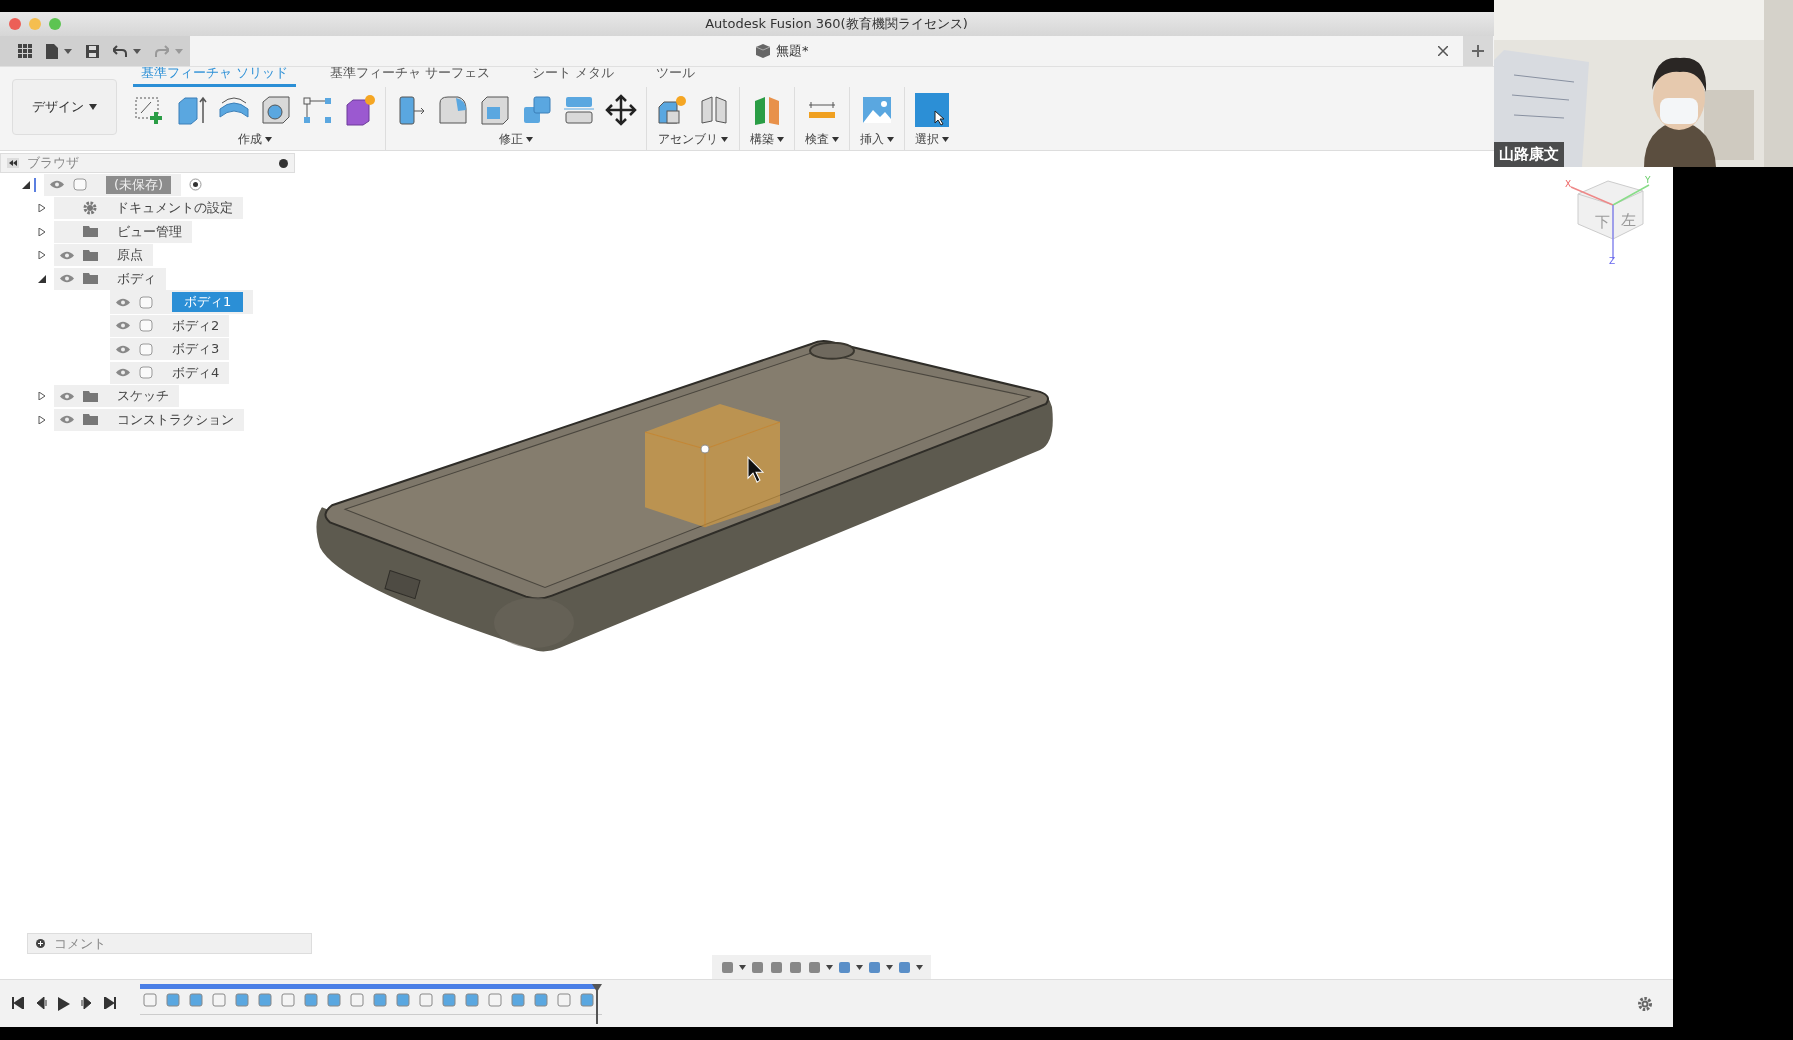  What do you see at coordinates (1602, 222) in the screenshot?
I see `view-cube-face-label: 下` at bounding box center [1602, 222].